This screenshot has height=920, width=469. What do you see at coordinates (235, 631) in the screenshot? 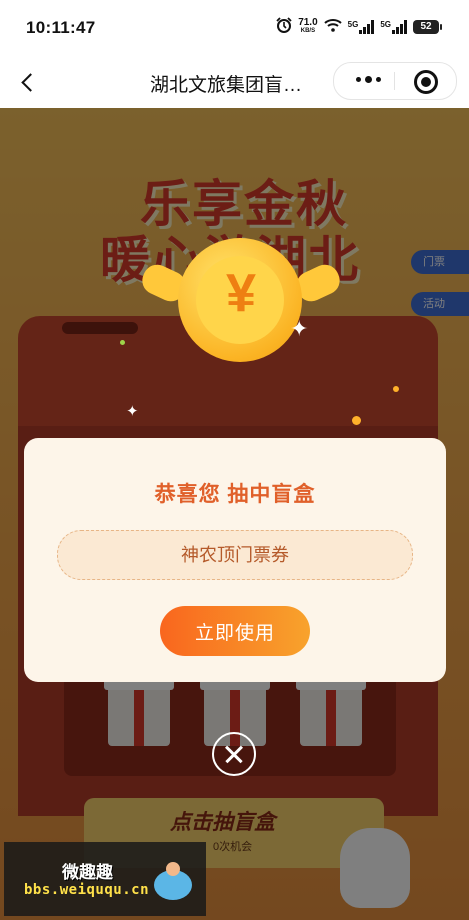
I see `use-now-button: 立即使用` at bounding box center [235, 631].